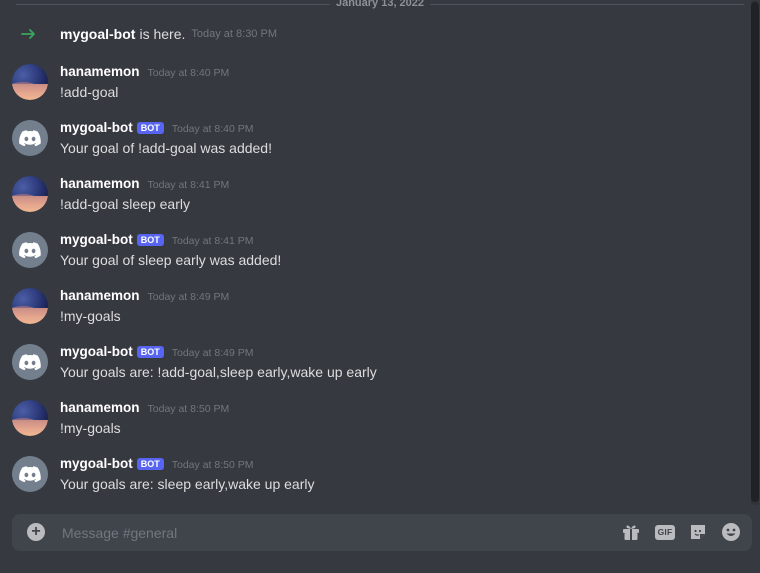 This screenshot has width=760, height=573. What do you see at coordinates (171, 260) in the screenshot?
I see `message-text: Your goal of sleep early was added!` at bounding box center [171, 260].